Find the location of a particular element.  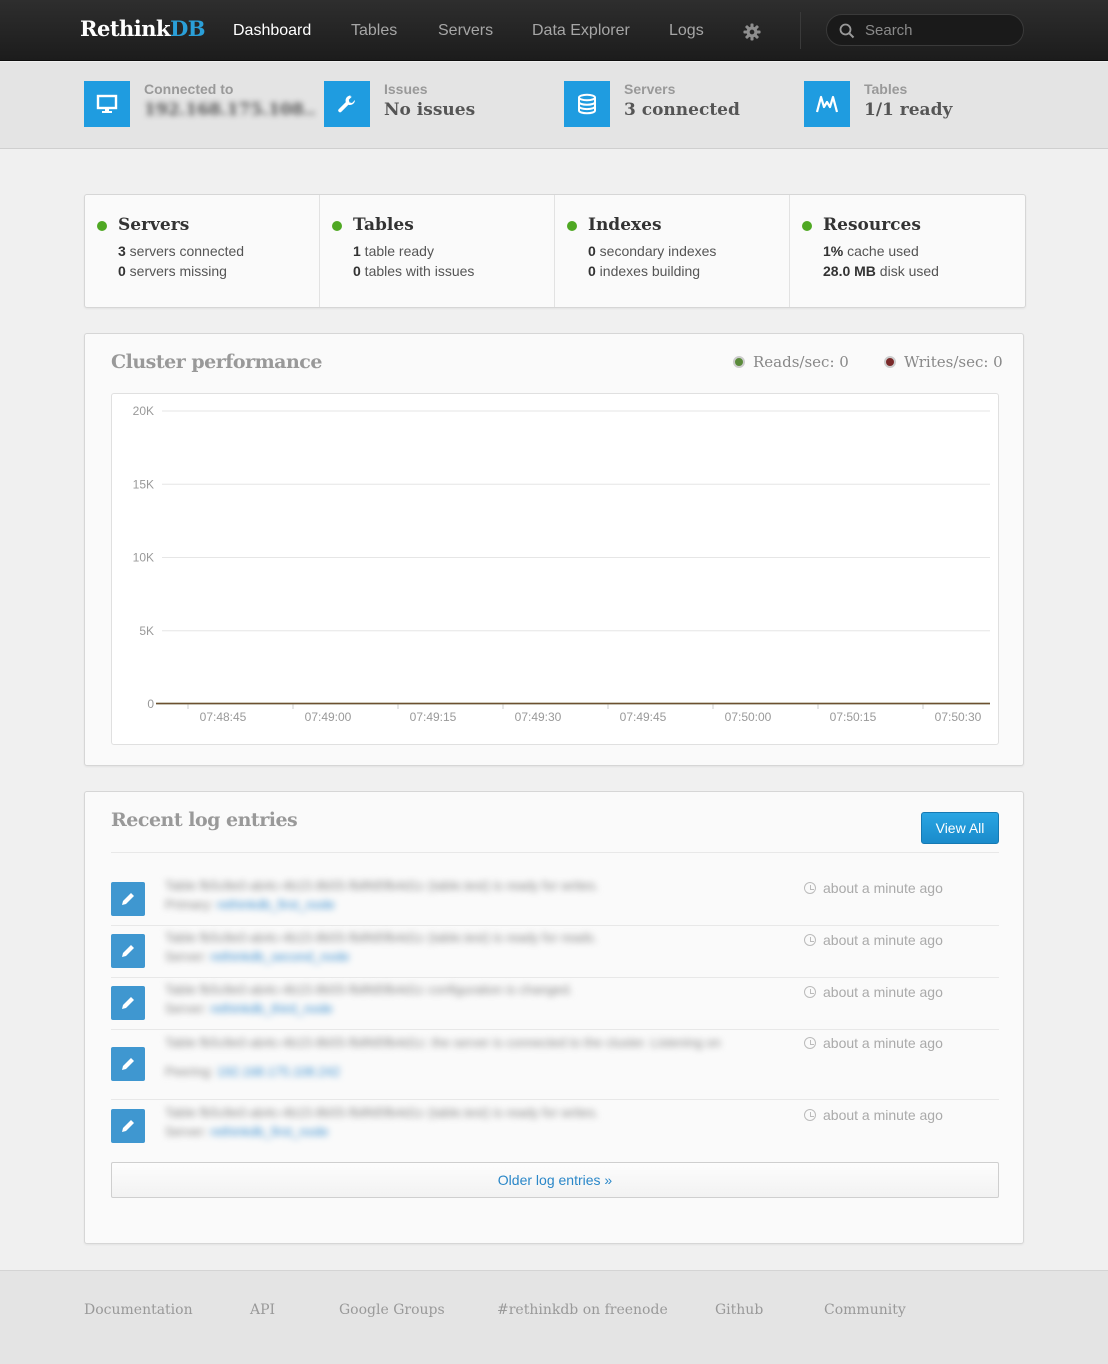

nav-data-explorer: Data Explorer is located at coordinates (581, 31).